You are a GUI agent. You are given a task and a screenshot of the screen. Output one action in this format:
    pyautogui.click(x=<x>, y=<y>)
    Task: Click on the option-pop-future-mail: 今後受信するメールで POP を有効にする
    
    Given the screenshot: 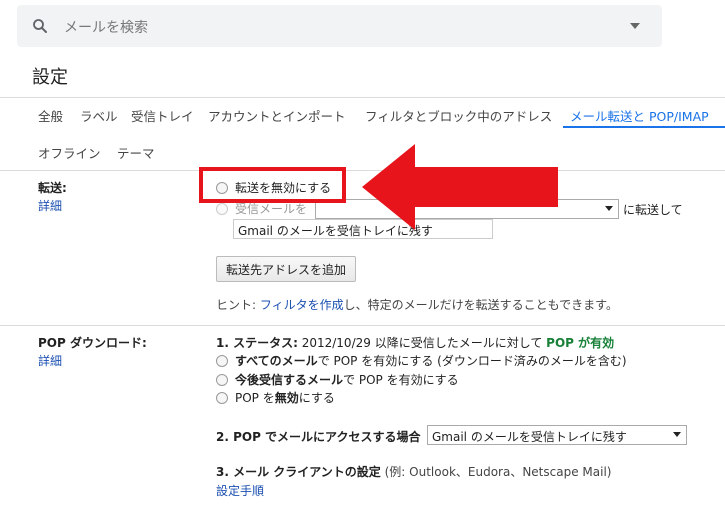 What is the action you would take?
    pyautogui.click(x=347, y=380)
    